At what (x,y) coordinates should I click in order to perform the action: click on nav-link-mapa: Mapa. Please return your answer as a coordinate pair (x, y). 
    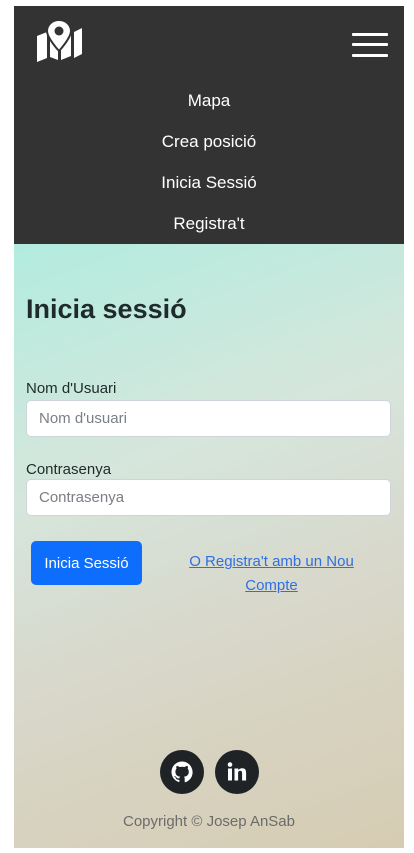
    Looking at the image, I should click on (209, 100).